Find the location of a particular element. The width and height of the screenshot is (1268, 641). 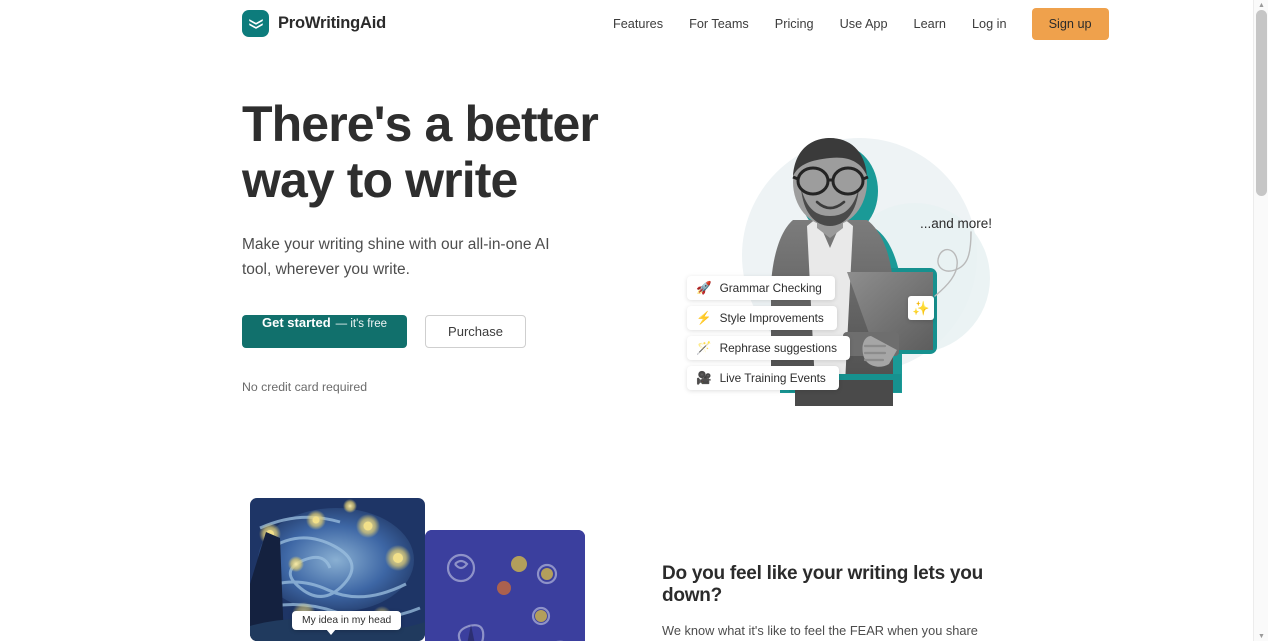

brand-logo-link: ProWritingAid is located at coordinates (314, 23).